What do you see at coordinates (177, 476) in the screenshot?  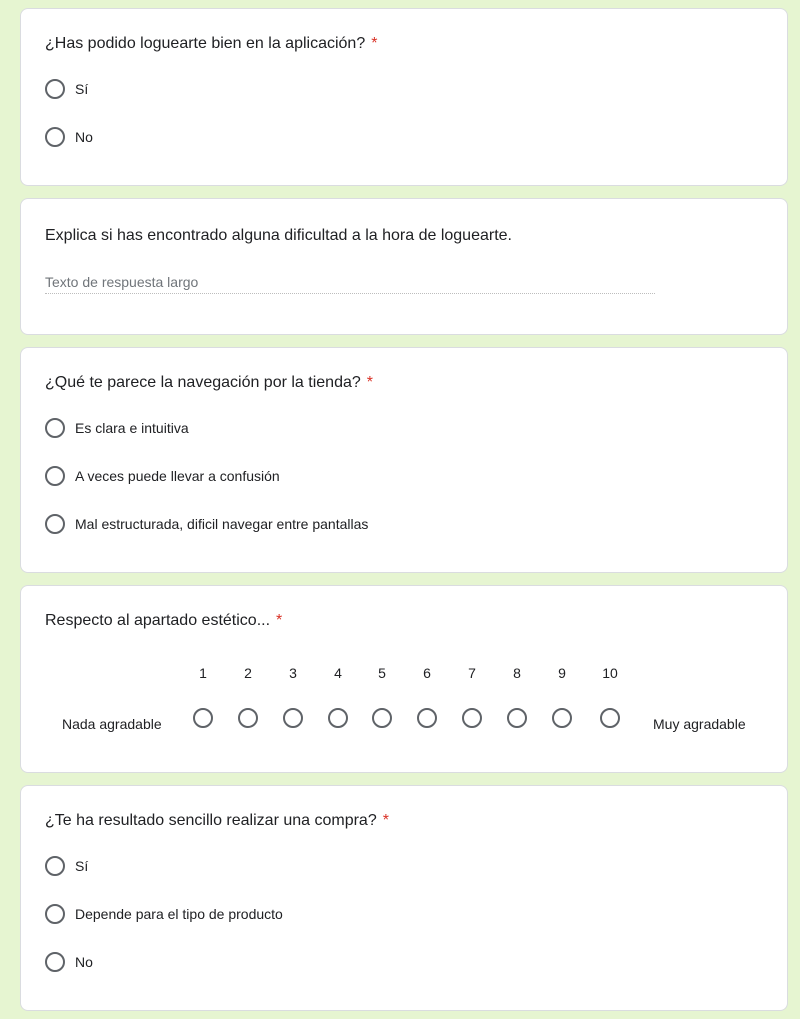 I see `option-label: A veces puede llevar a confusión` at bounding box center [177, 476].